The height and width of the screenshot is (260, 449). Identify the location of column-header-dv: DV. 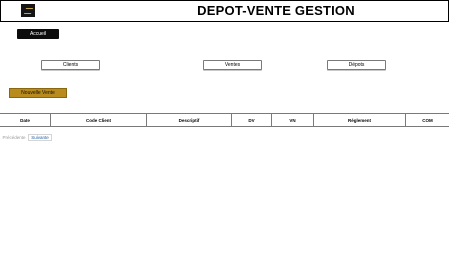
(252, 120).